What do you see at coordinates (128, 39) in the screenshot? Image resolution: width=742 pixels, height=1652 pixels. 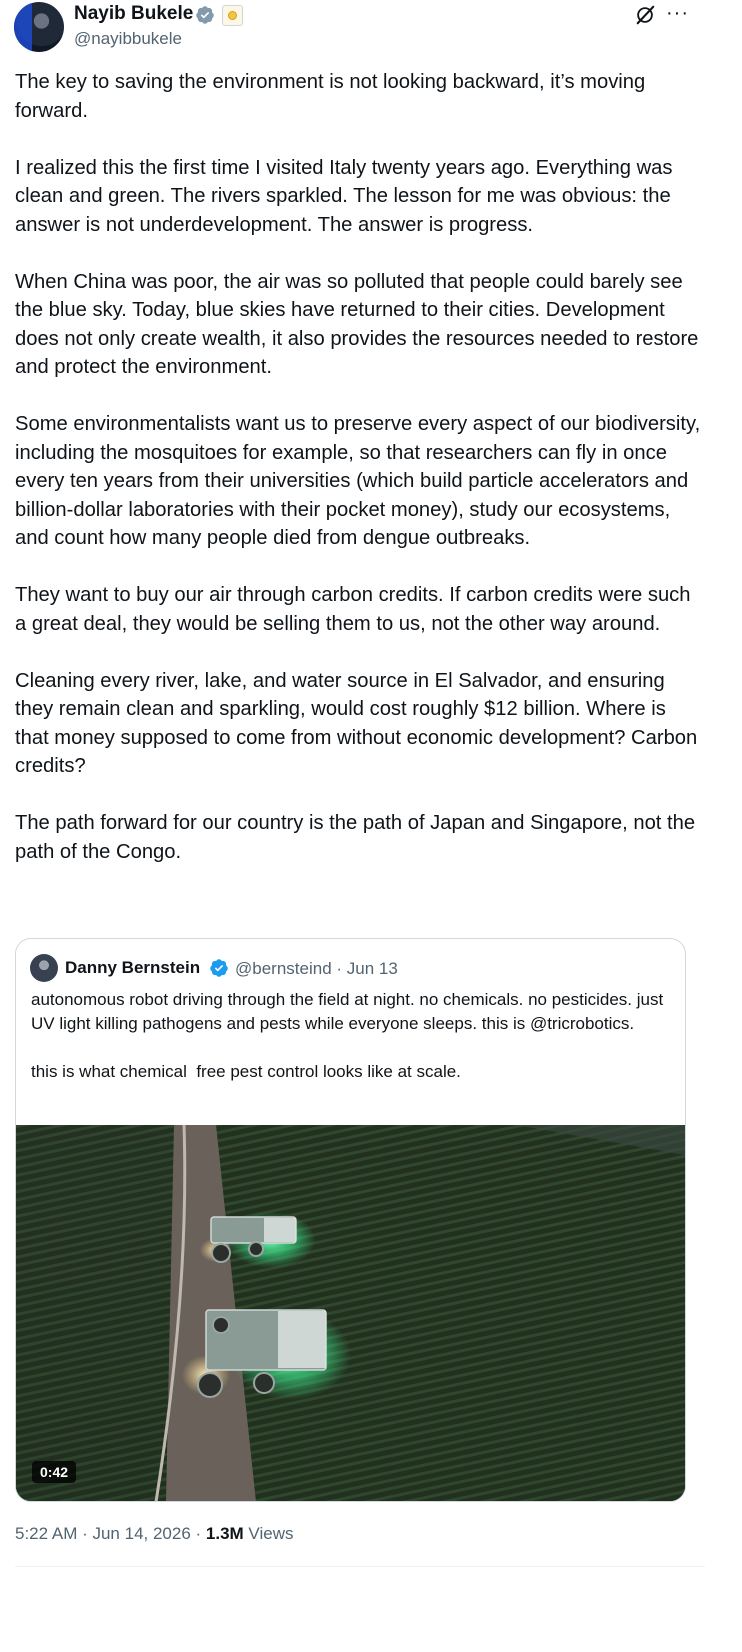 I see `author-handle: @nayibbukele` at bounding box center [128, 39].